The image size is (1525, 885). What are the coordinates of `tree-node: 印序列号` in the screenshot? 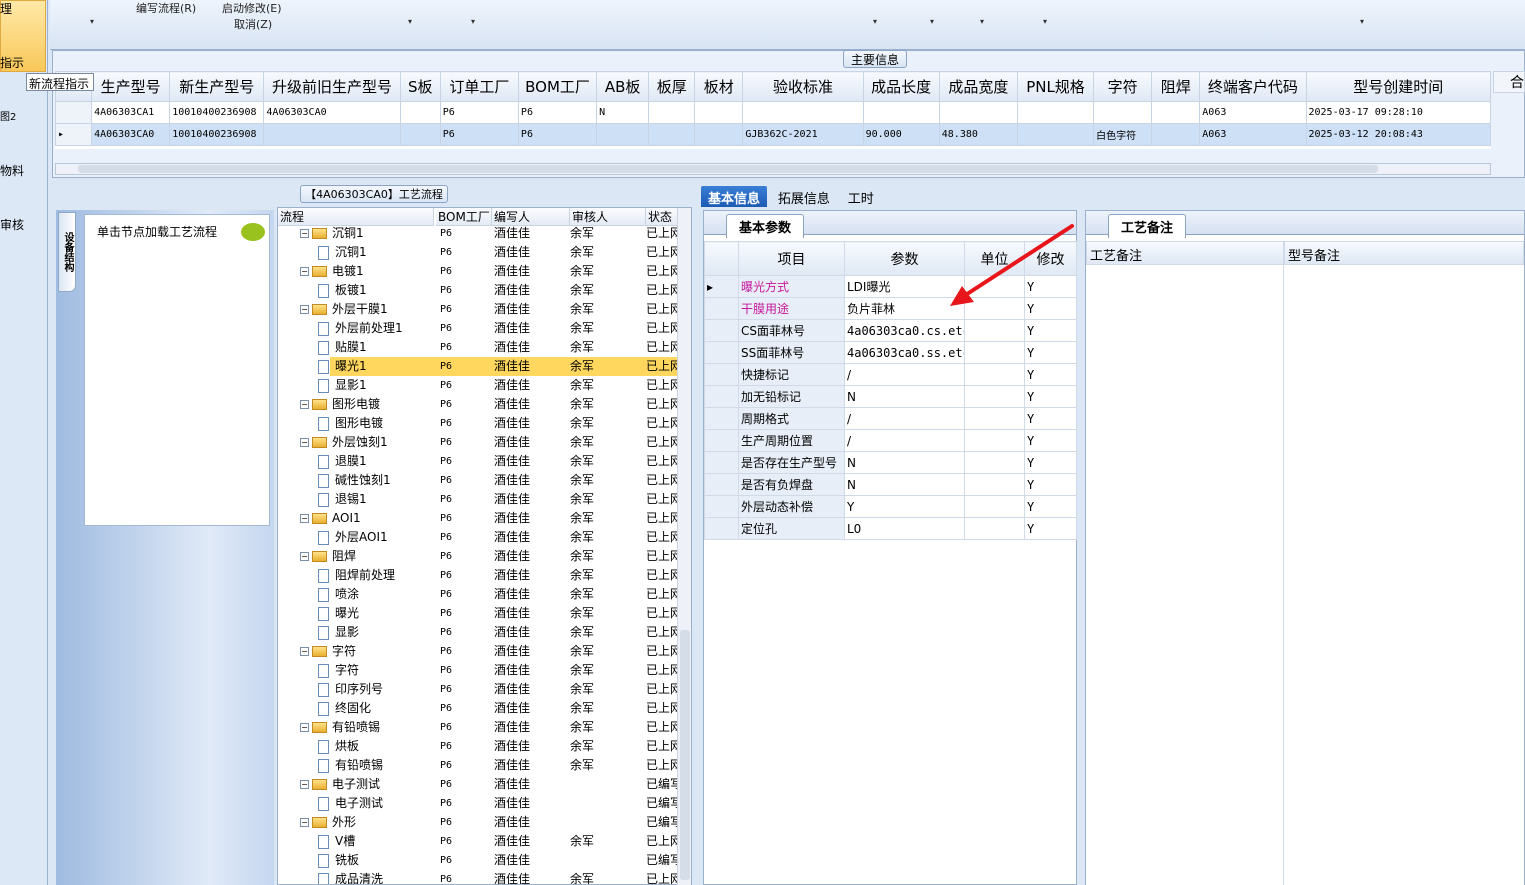 It's located at (350, 689).